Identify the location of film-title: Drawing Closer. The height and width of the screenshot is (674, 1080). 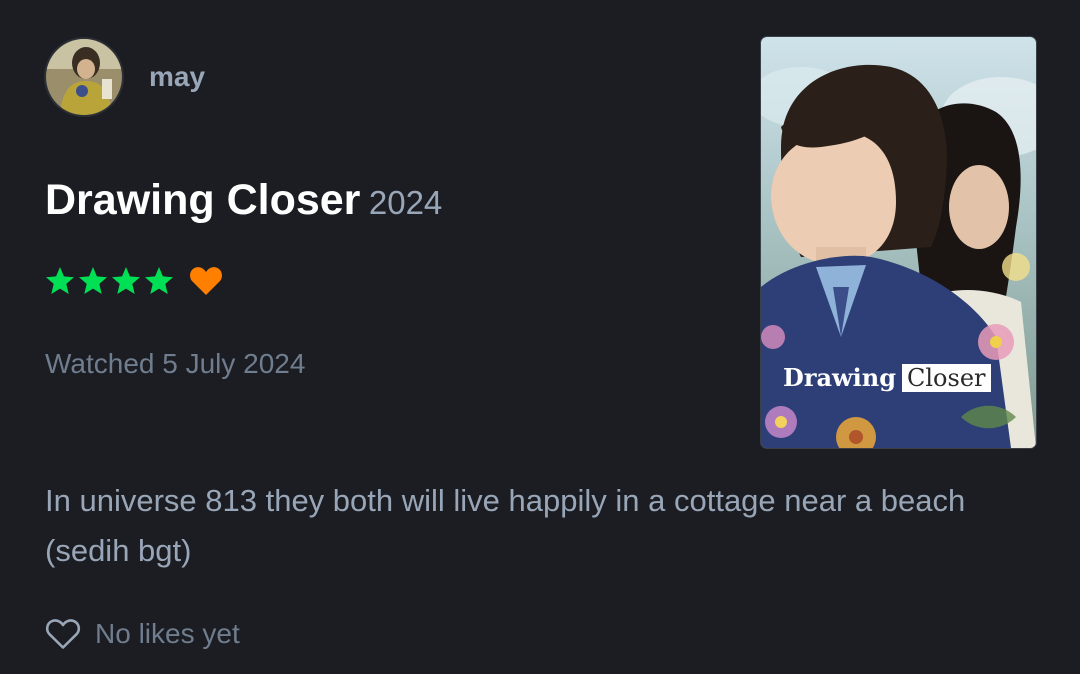
(202, 200).